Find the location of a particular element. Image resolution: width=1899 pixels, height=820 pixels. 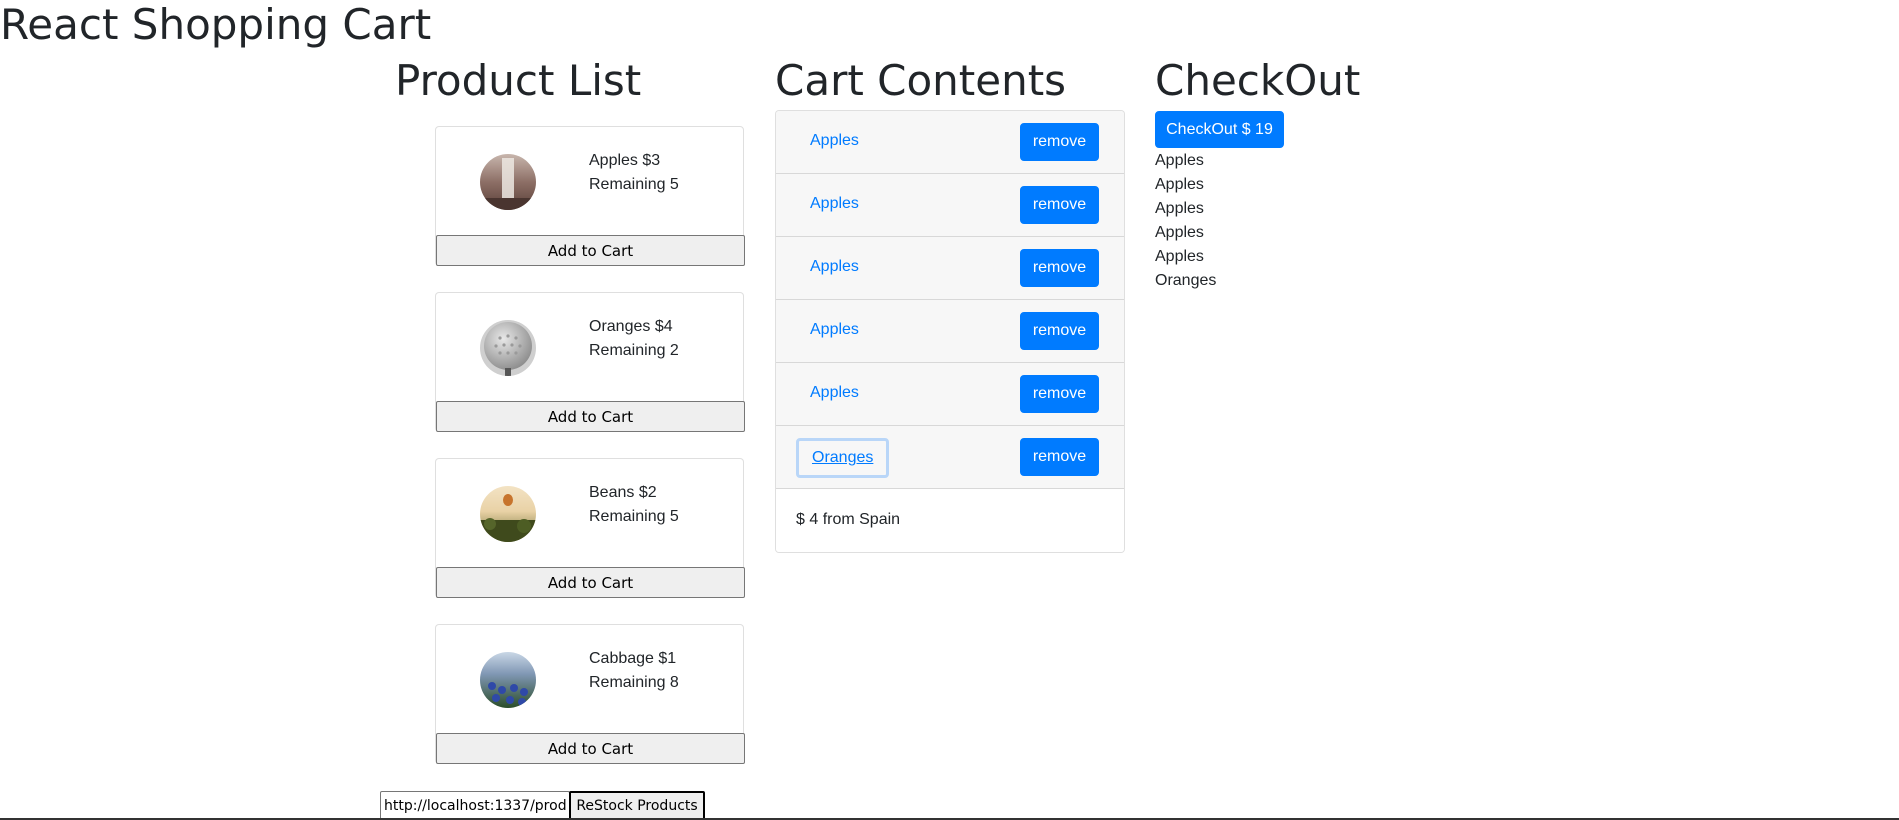

product-remaining: Remaining 2 is located at coordinates (634, 350).